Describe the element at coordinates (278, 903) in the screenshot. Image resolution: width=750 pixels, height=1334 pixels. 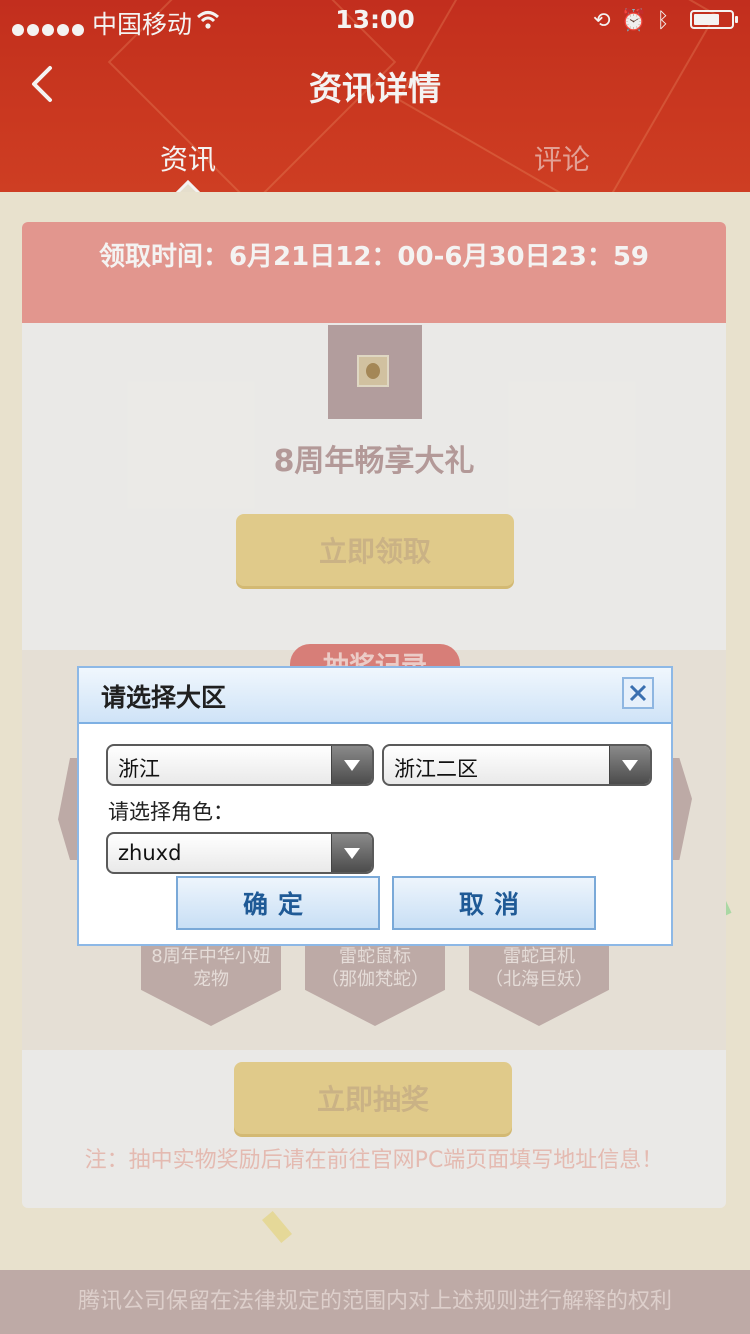
I see `confirm-button: 确定` at that location.